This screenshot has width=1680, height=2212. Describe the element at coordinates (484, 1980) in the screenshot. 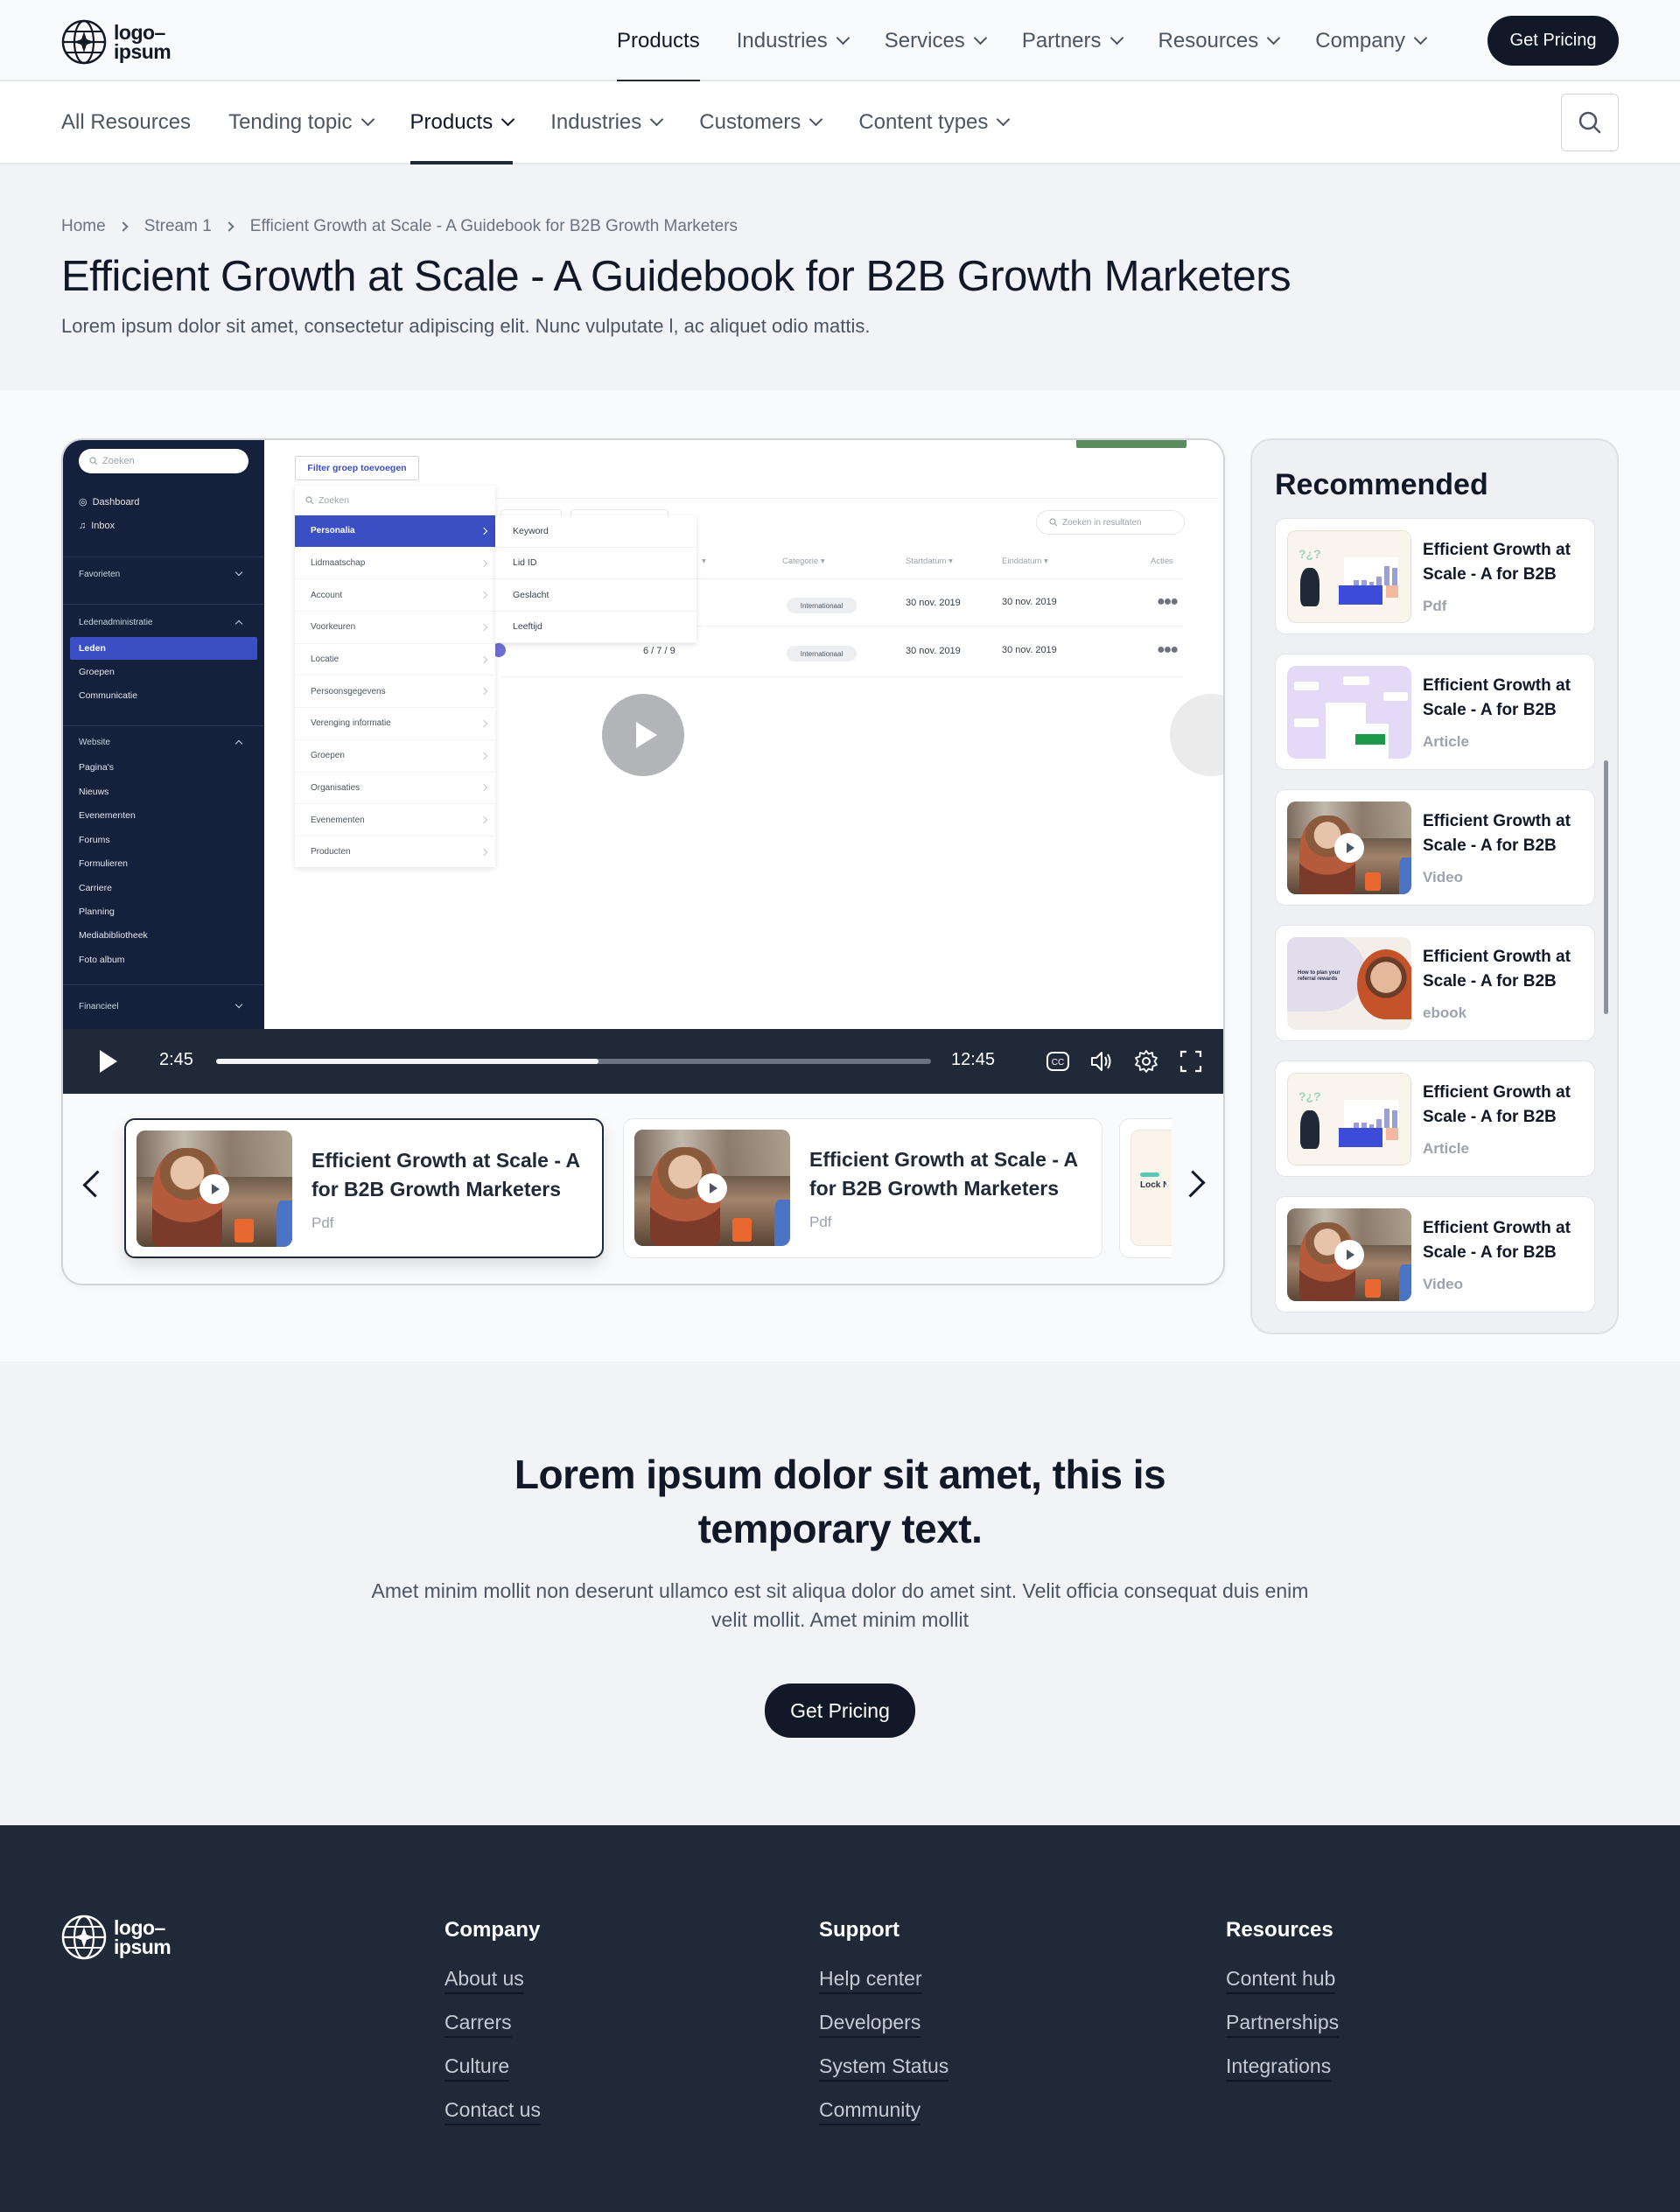

I see `footer-link: About us` at that location.